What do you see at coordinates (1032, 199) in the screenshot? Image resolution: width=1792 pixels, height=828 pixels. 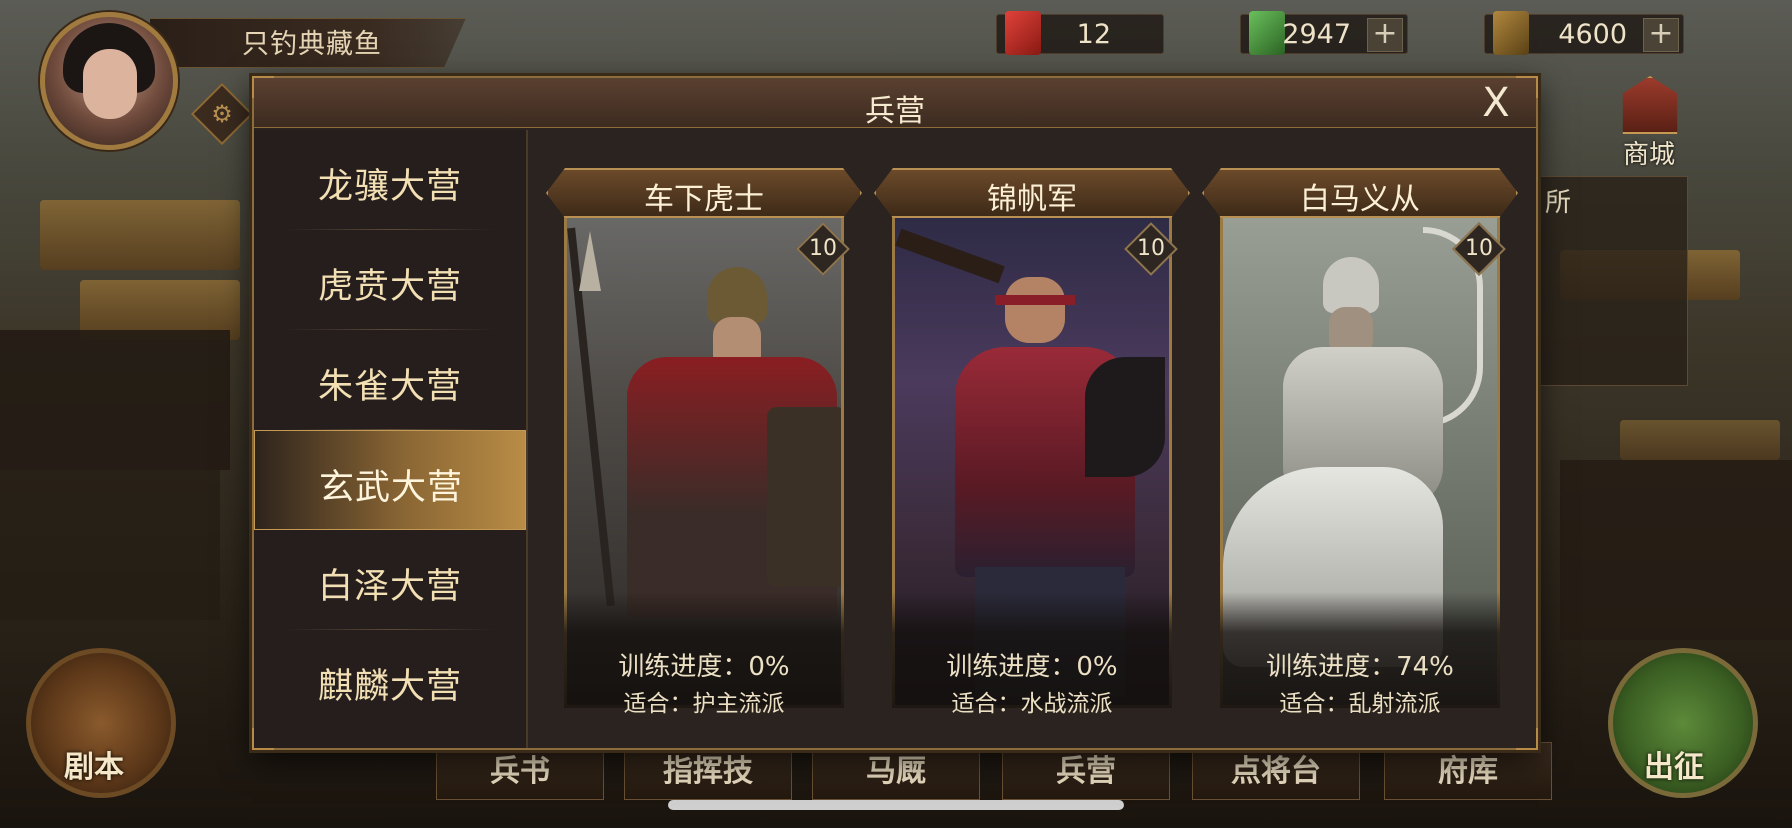 I see `unit-title: 锦帆军` at bounding box center [1032, 199].